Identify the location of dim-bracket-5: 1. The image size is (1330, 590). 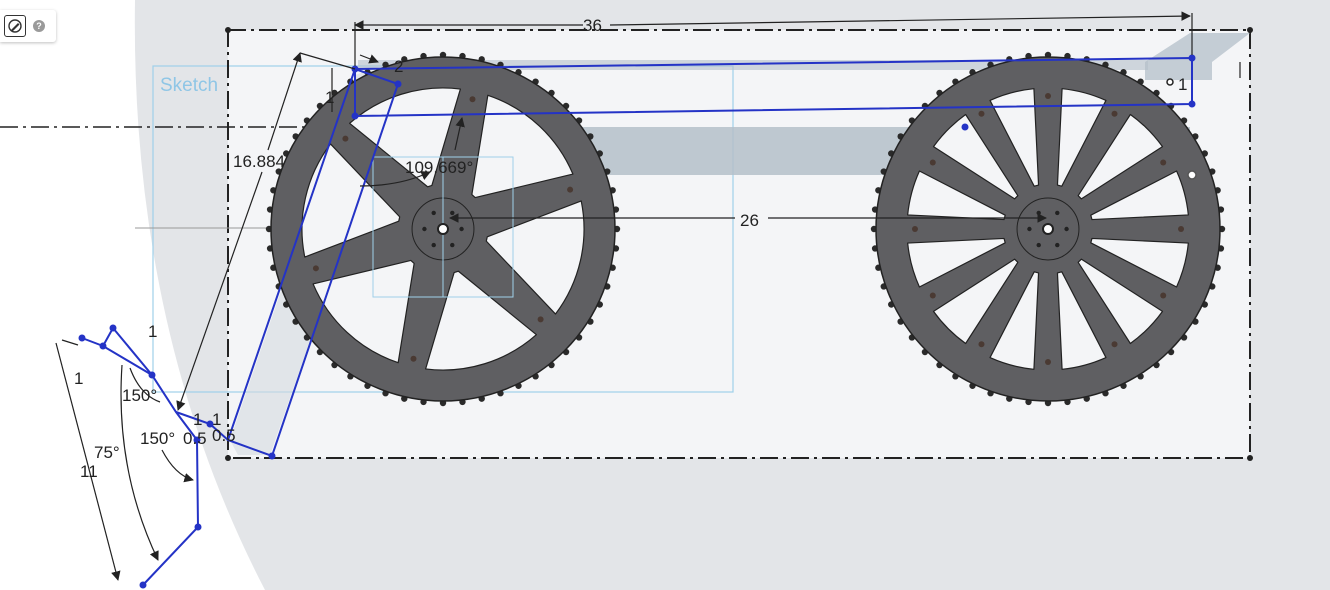
(197, 419).